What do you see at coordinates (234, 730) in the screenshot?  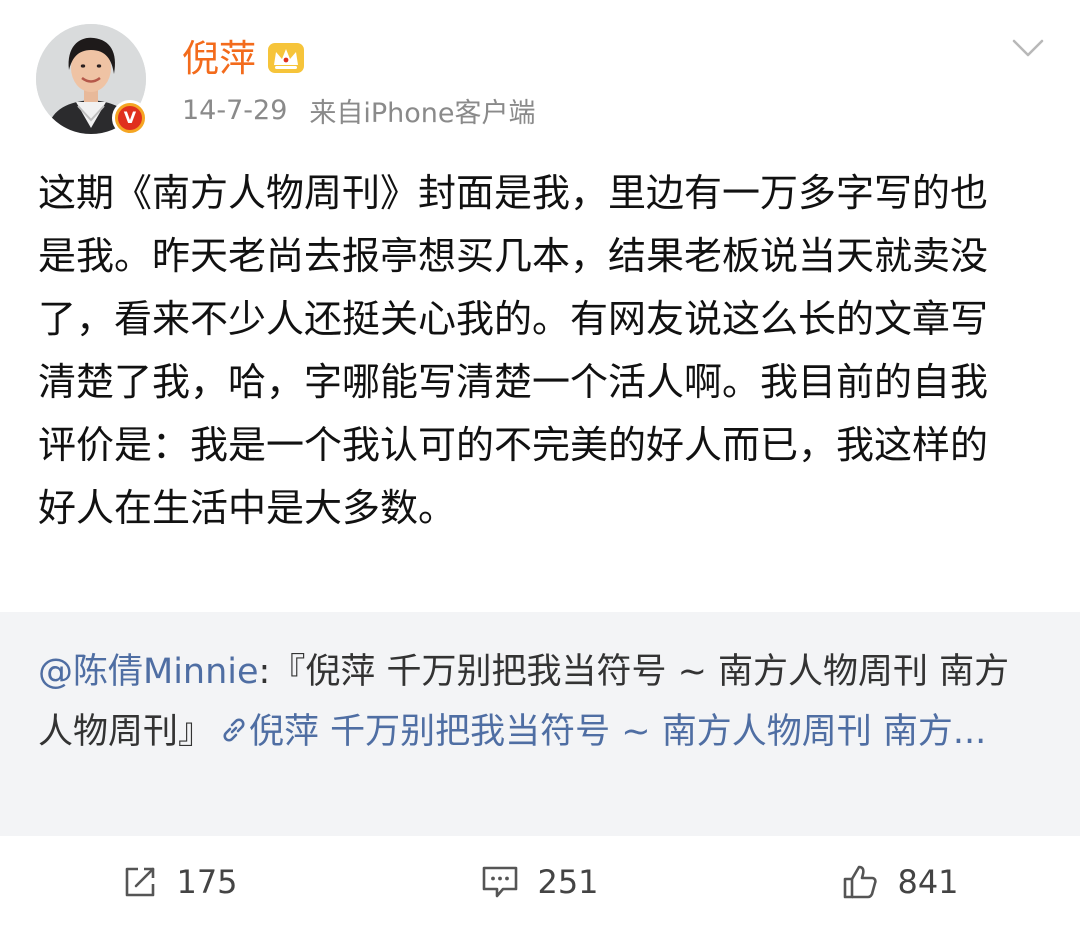 I see `link-icon` at bounding box center [234, 730].